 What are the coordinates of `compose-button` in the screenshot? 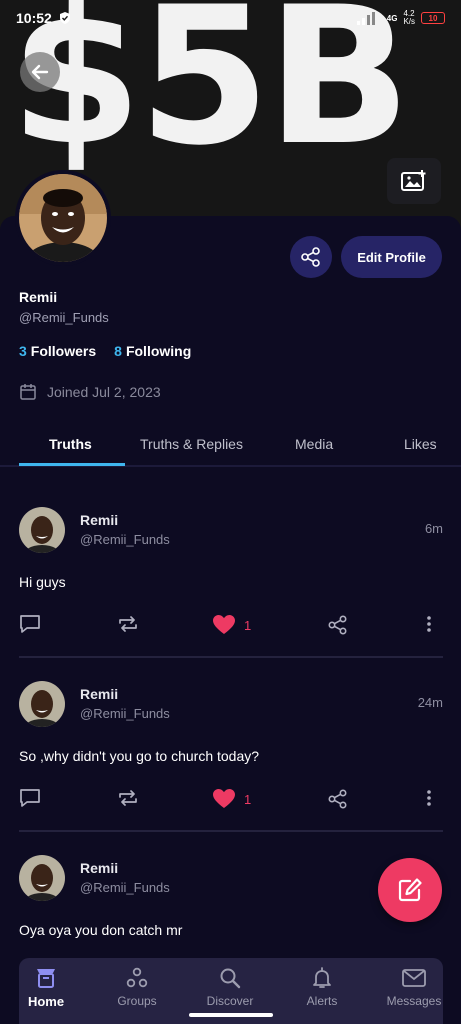 It's located at (410, 890).